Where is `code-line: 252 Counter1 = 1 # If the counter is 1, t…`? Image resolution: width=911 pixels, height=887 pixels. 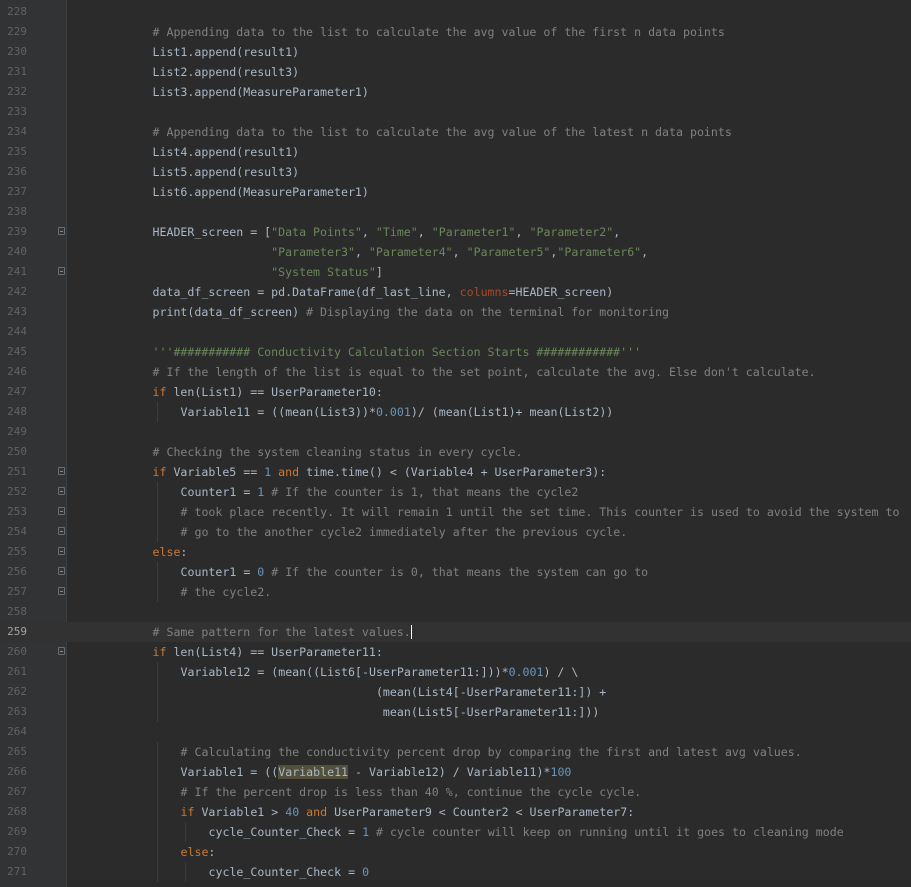 code-line: 252 Counter1 = 1 # If the counter is 1, t… is located at coordinates (455, 492).